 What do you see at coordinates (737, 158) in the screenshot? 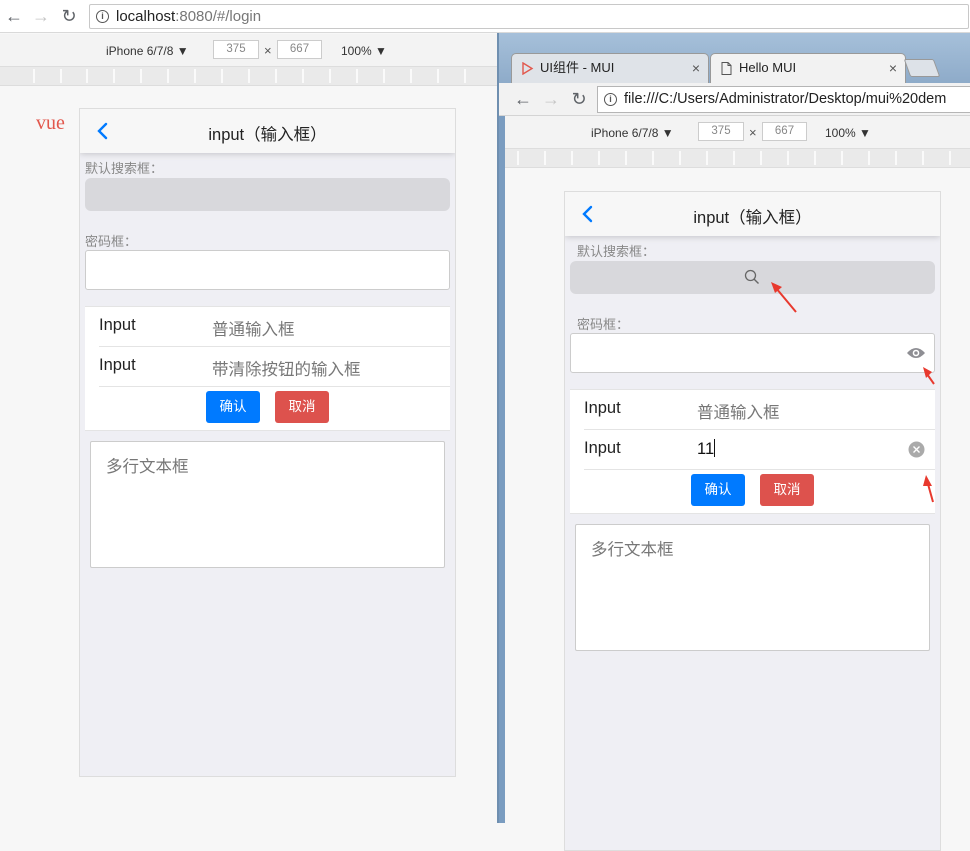
I see `right-ruler` at bounding box center [737, 158].